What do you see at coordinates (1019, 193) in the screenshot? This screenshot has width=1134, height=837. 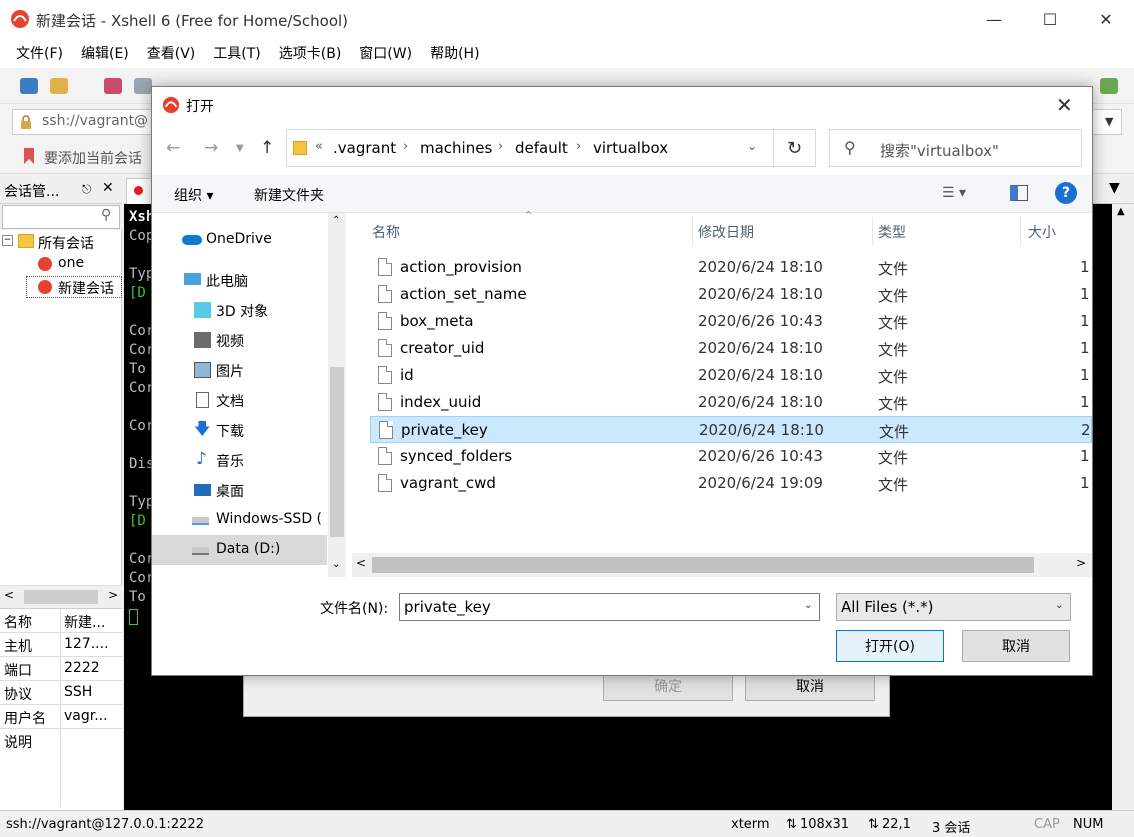 I see `preview-pane-icon` at bounding box center [1019, 193].